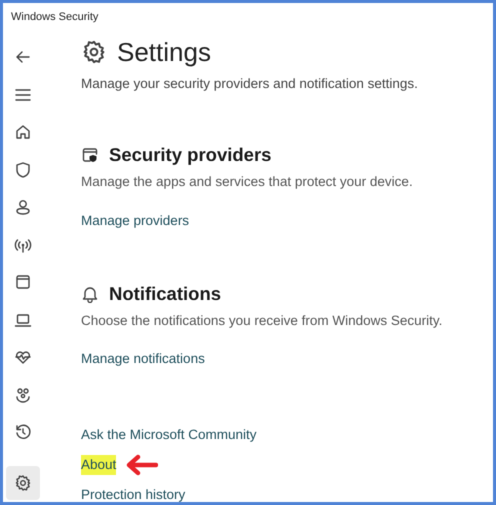  Describe the element at coordinates (23, 432) in the screenshot. I see `history-icon` at that location.